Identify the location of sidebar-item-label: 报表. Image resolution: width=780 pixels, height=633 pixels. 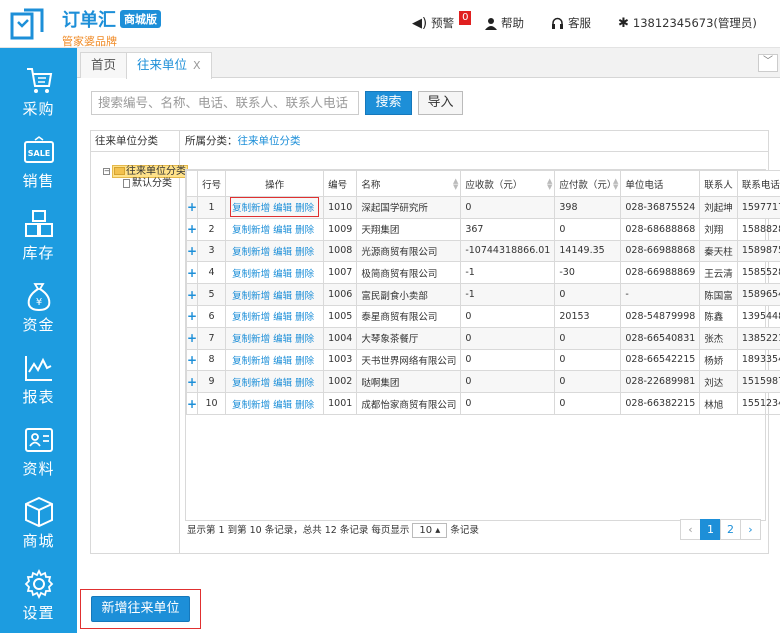
(38, 397).